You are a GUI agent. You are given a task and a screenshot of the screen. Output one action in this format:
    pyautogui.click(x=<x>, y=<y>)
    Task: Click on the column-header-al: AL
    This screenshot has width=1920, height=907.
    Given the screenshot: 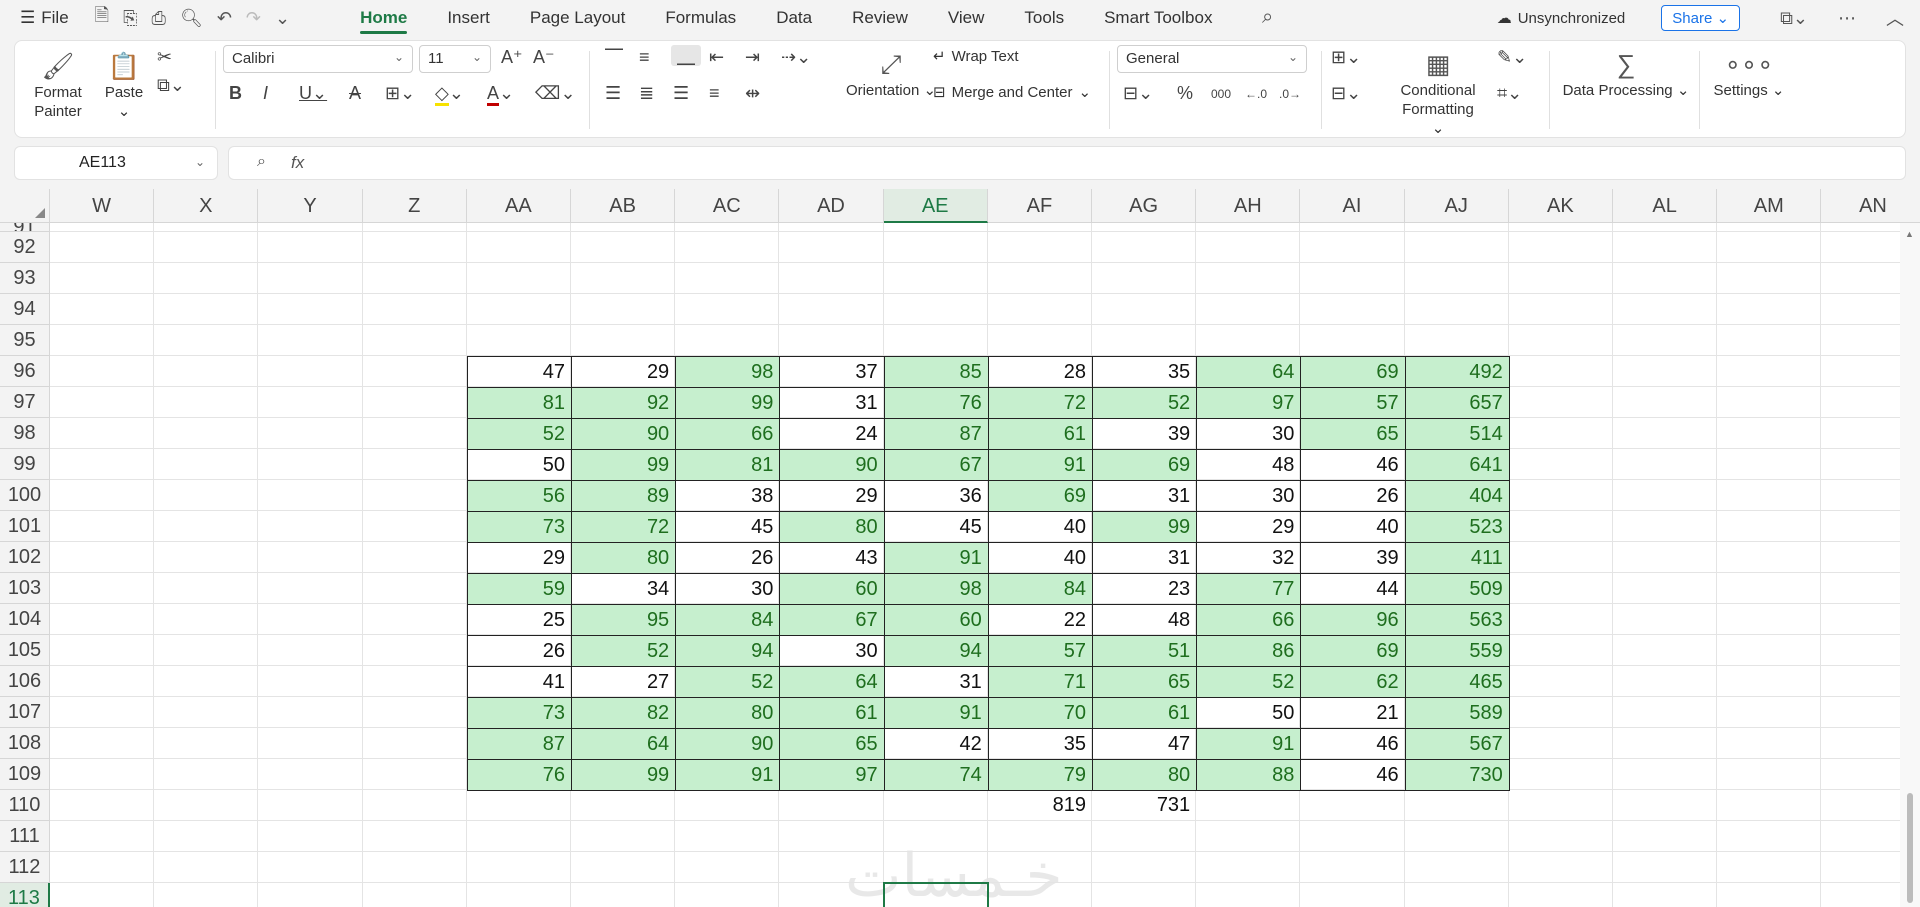 What is the action you would take?
    pyautogui.click(x=1665, y=206)
    